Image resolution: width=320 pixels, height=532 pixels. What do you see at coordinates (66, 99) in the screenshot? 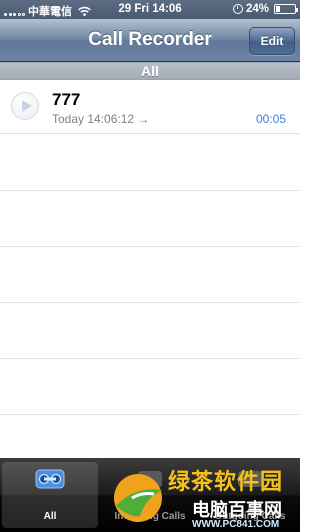
I see `recording-number: 777` at bounding box center [66, 99].